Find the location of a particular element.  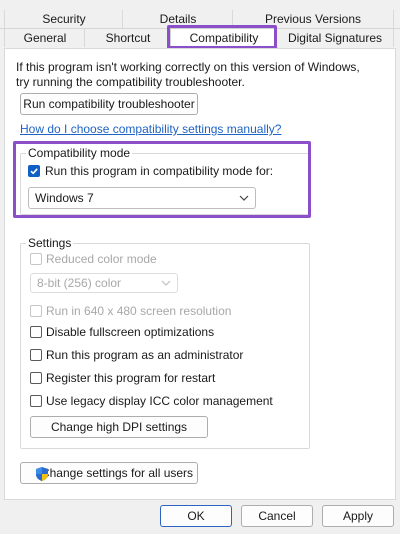

tab-shortcut: Shortcut is located at coordinates (128, 38).